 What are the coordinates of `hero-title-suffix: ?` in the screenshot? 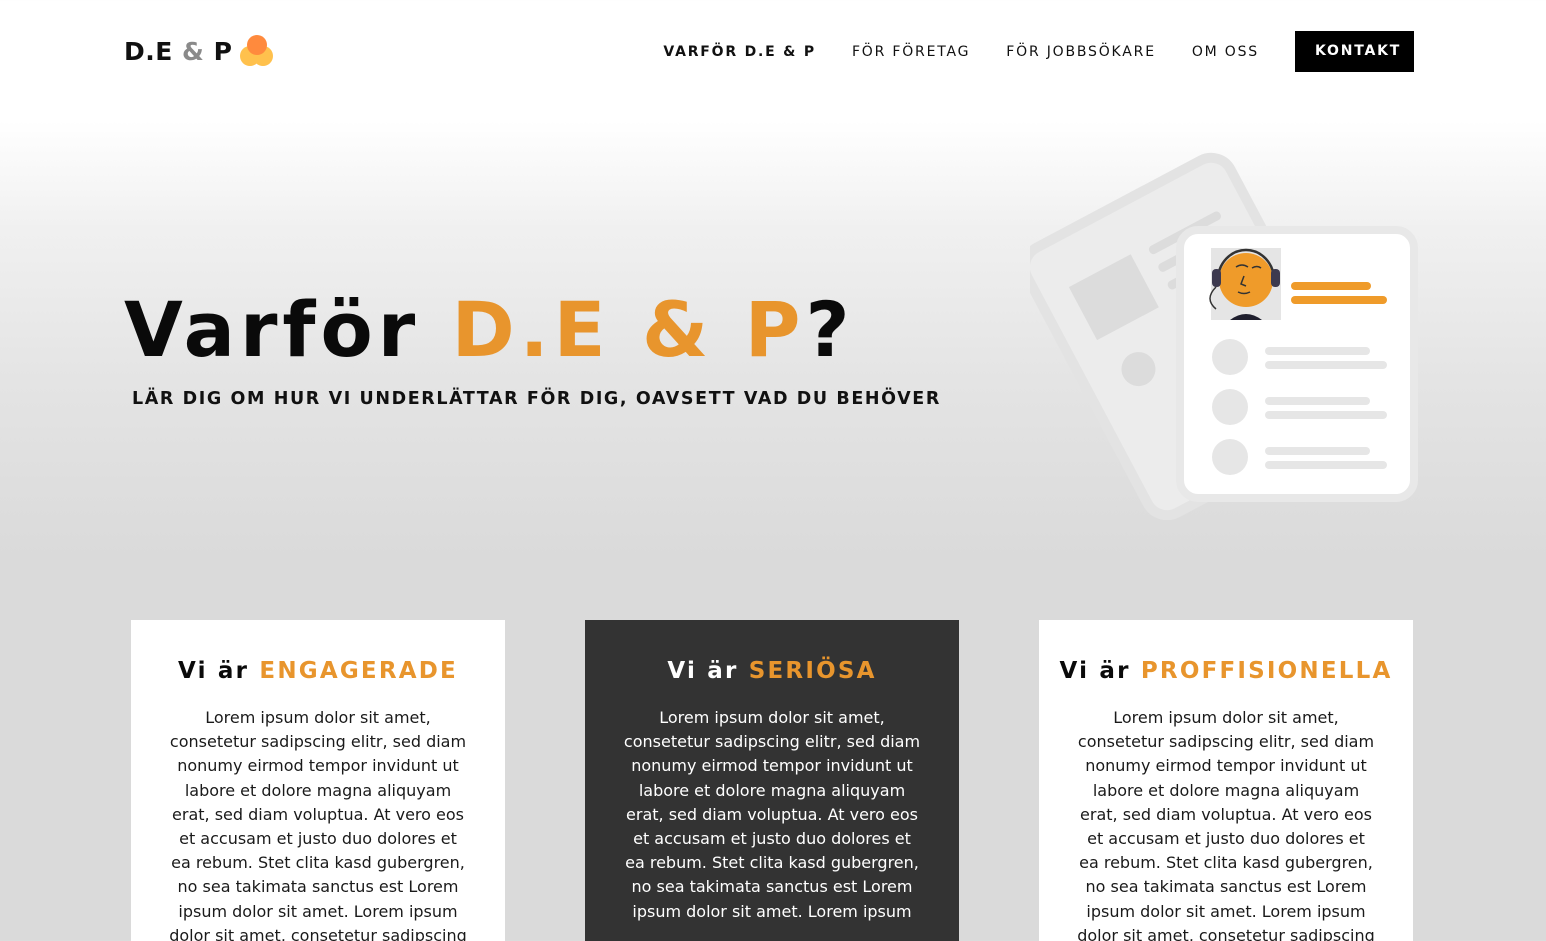 It's located at (830, 329).